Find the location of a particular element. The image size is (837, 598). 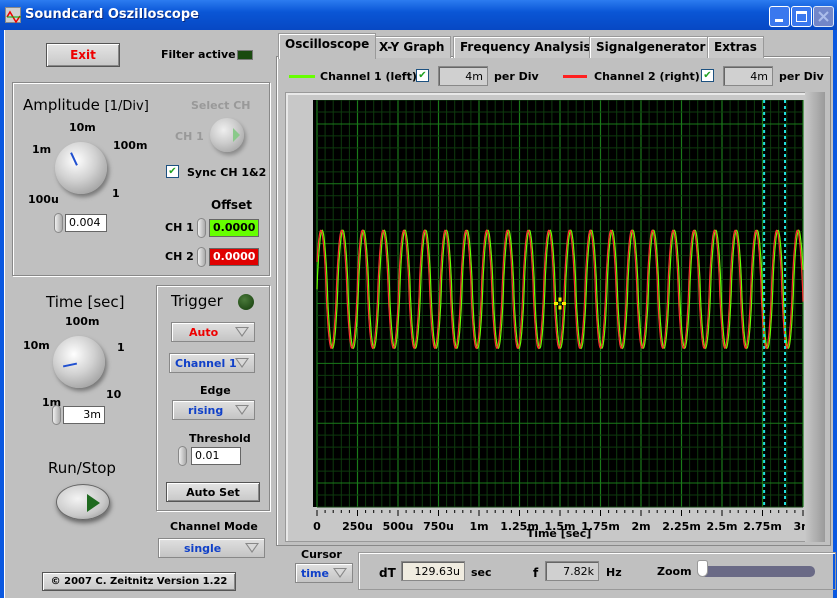

amplitude-spinner is located at coordinates (58, 223).